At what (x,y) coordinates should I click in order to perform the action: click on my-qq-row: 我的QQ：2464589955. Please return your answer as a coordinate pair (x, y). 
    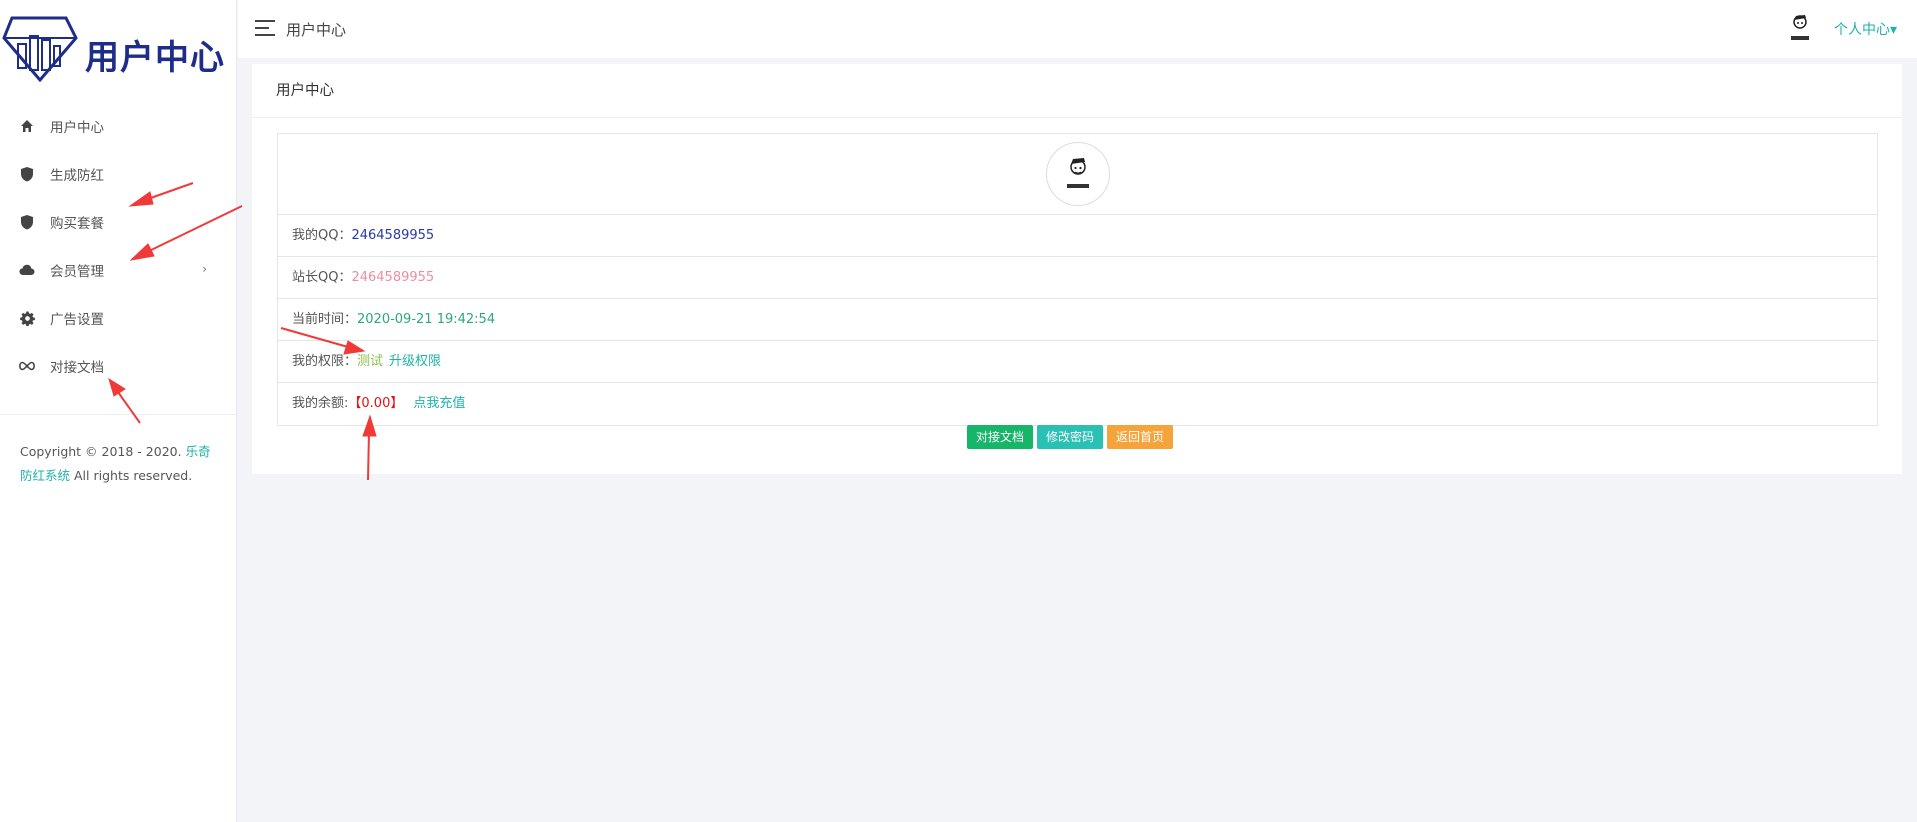
    Looking at the image, I should click on (1077, 236).